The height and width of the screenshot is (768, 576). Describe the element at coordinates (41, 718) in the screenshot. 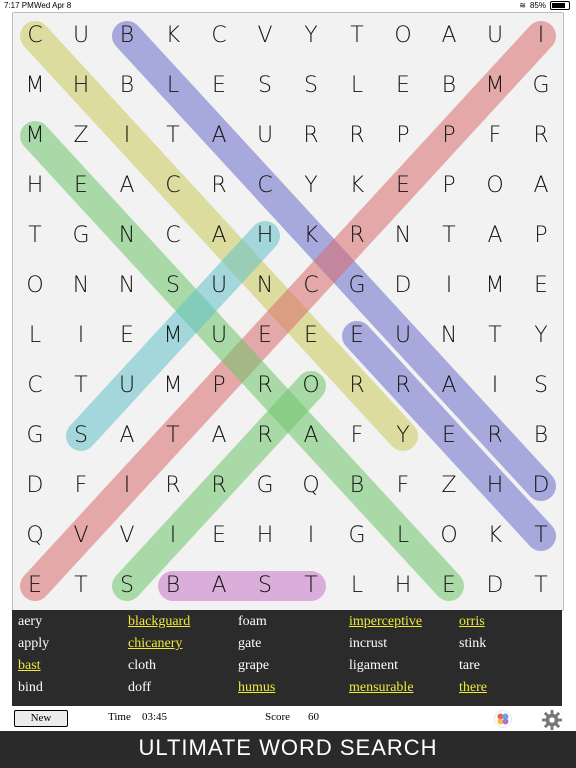

I see `new-game-button: New` at that location.